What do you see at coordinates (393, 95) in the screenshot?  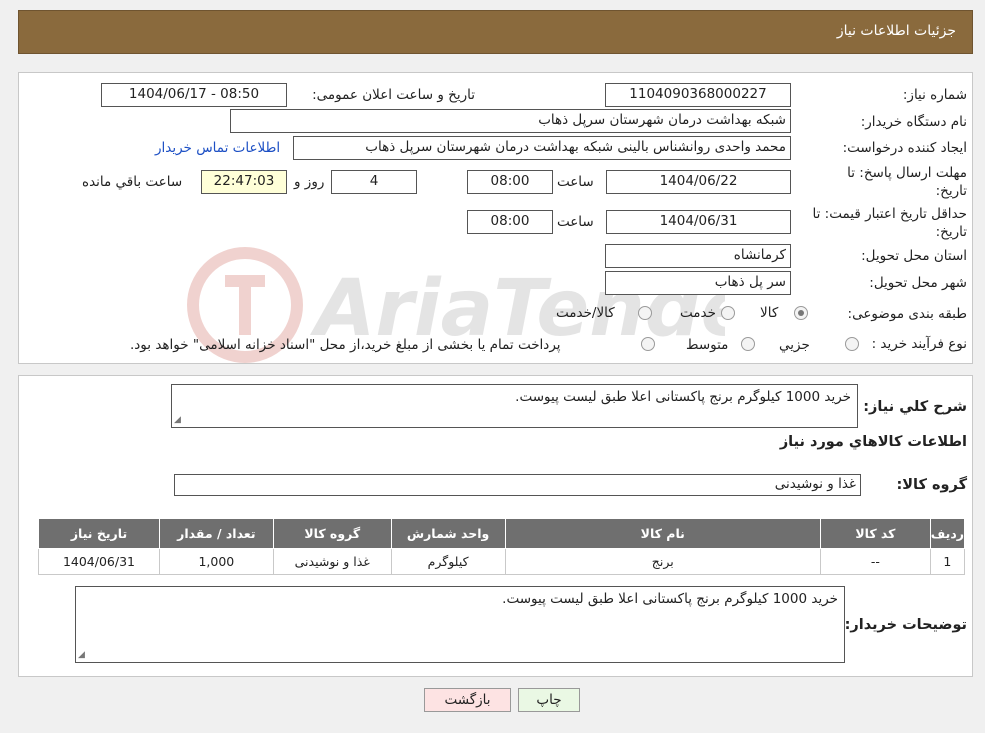 I see `announce-label: تاریخ و ساعت اعلان عمومی:` at bounding box center [393, 95].